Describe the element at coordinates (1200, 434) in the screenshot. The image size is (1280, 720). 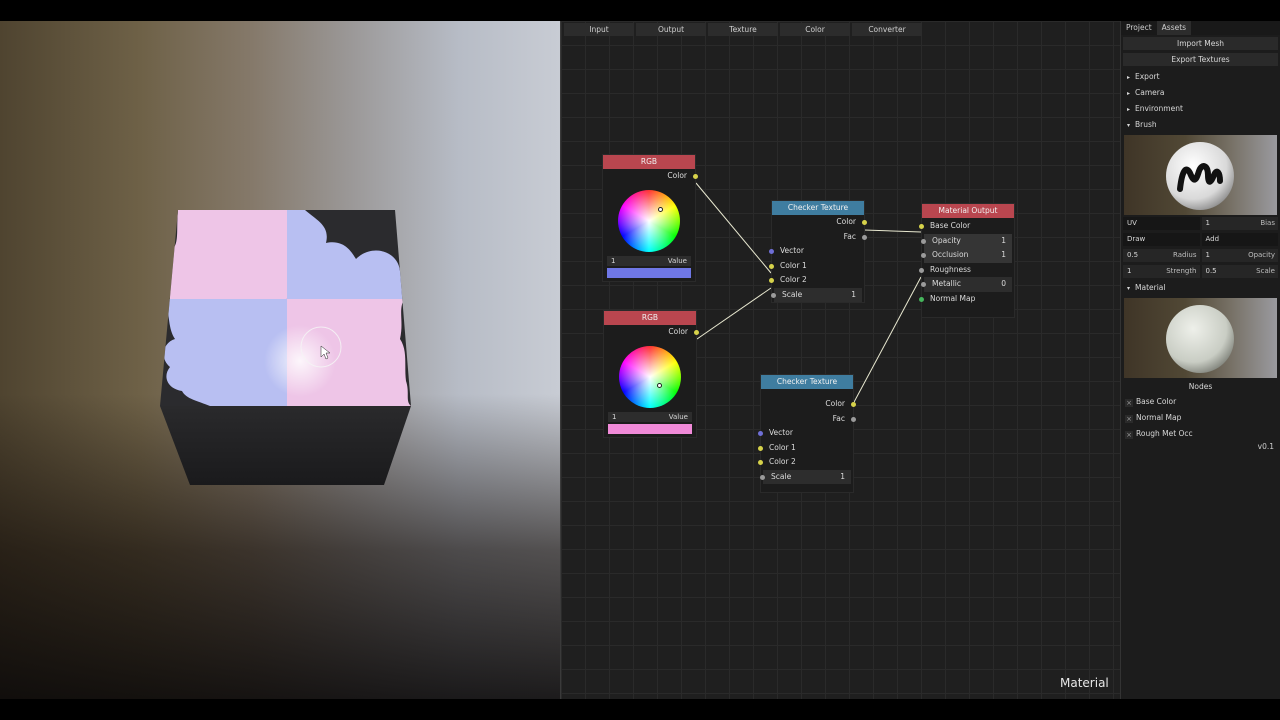
I see `check-rough-met-occ: × Rough Met Occ` at that location.